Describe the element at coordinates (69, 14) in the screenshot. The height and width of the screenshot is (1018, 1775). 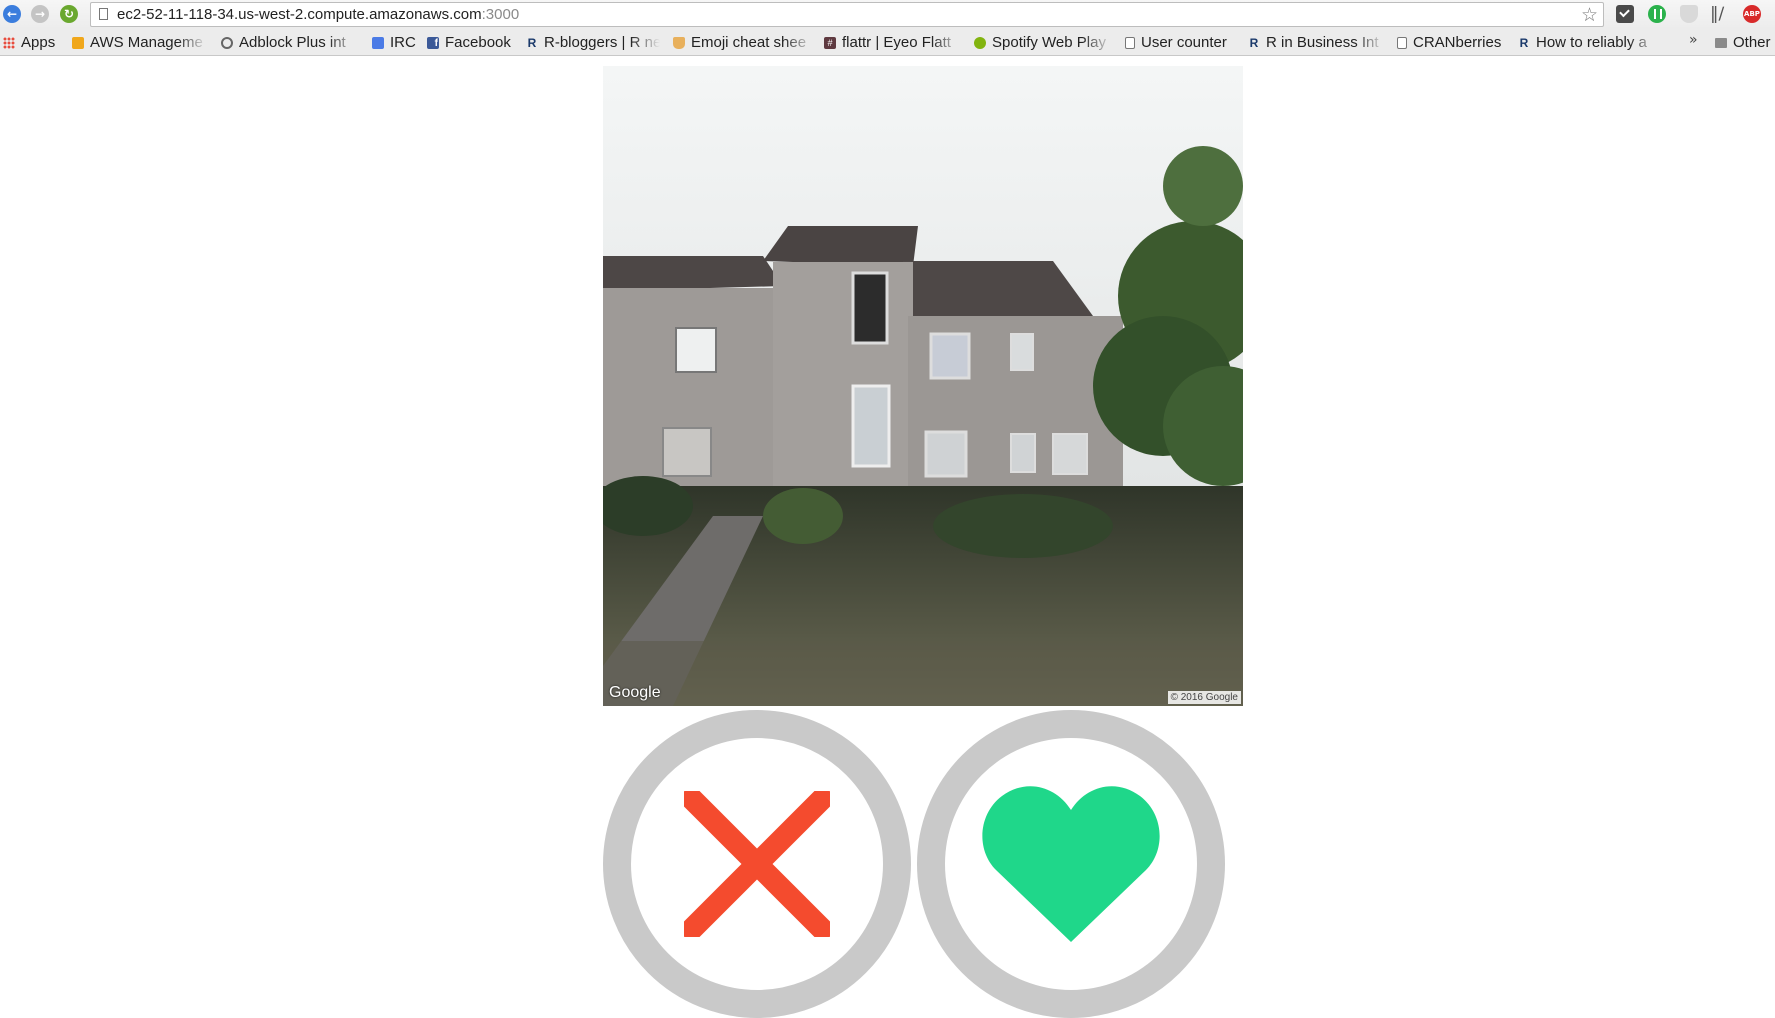
I see `reload-icon: ↻` at that location.